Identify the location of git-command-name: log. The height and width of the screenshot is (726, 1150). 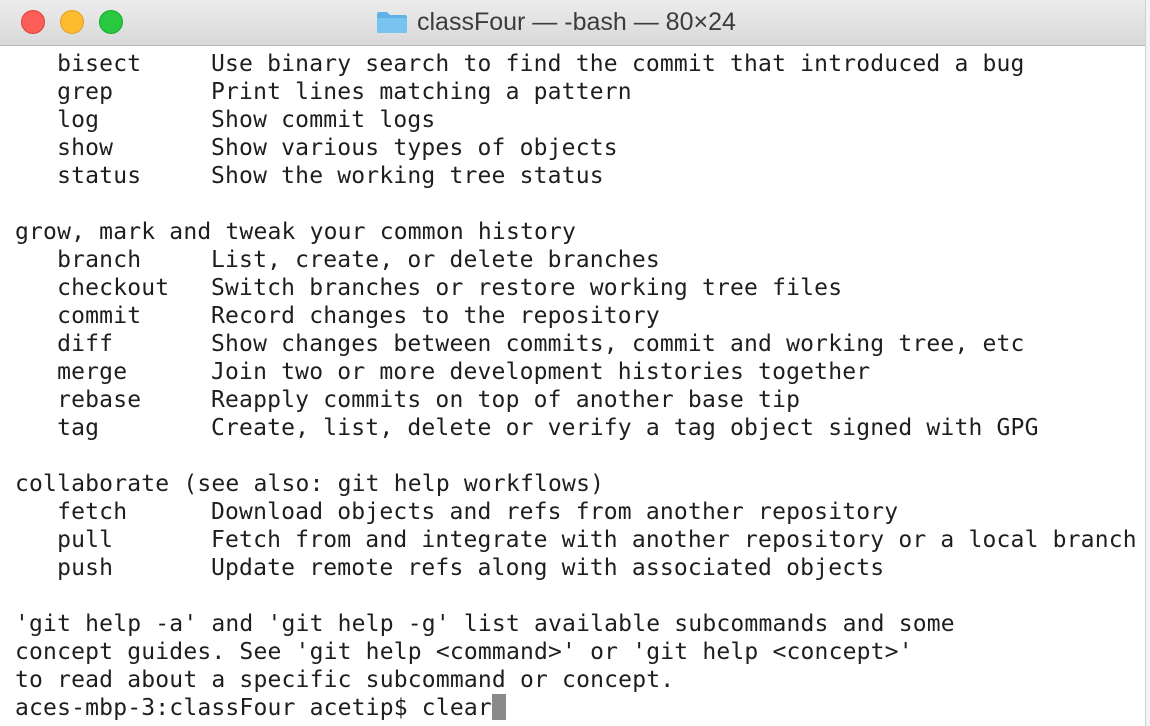
(57, 120).